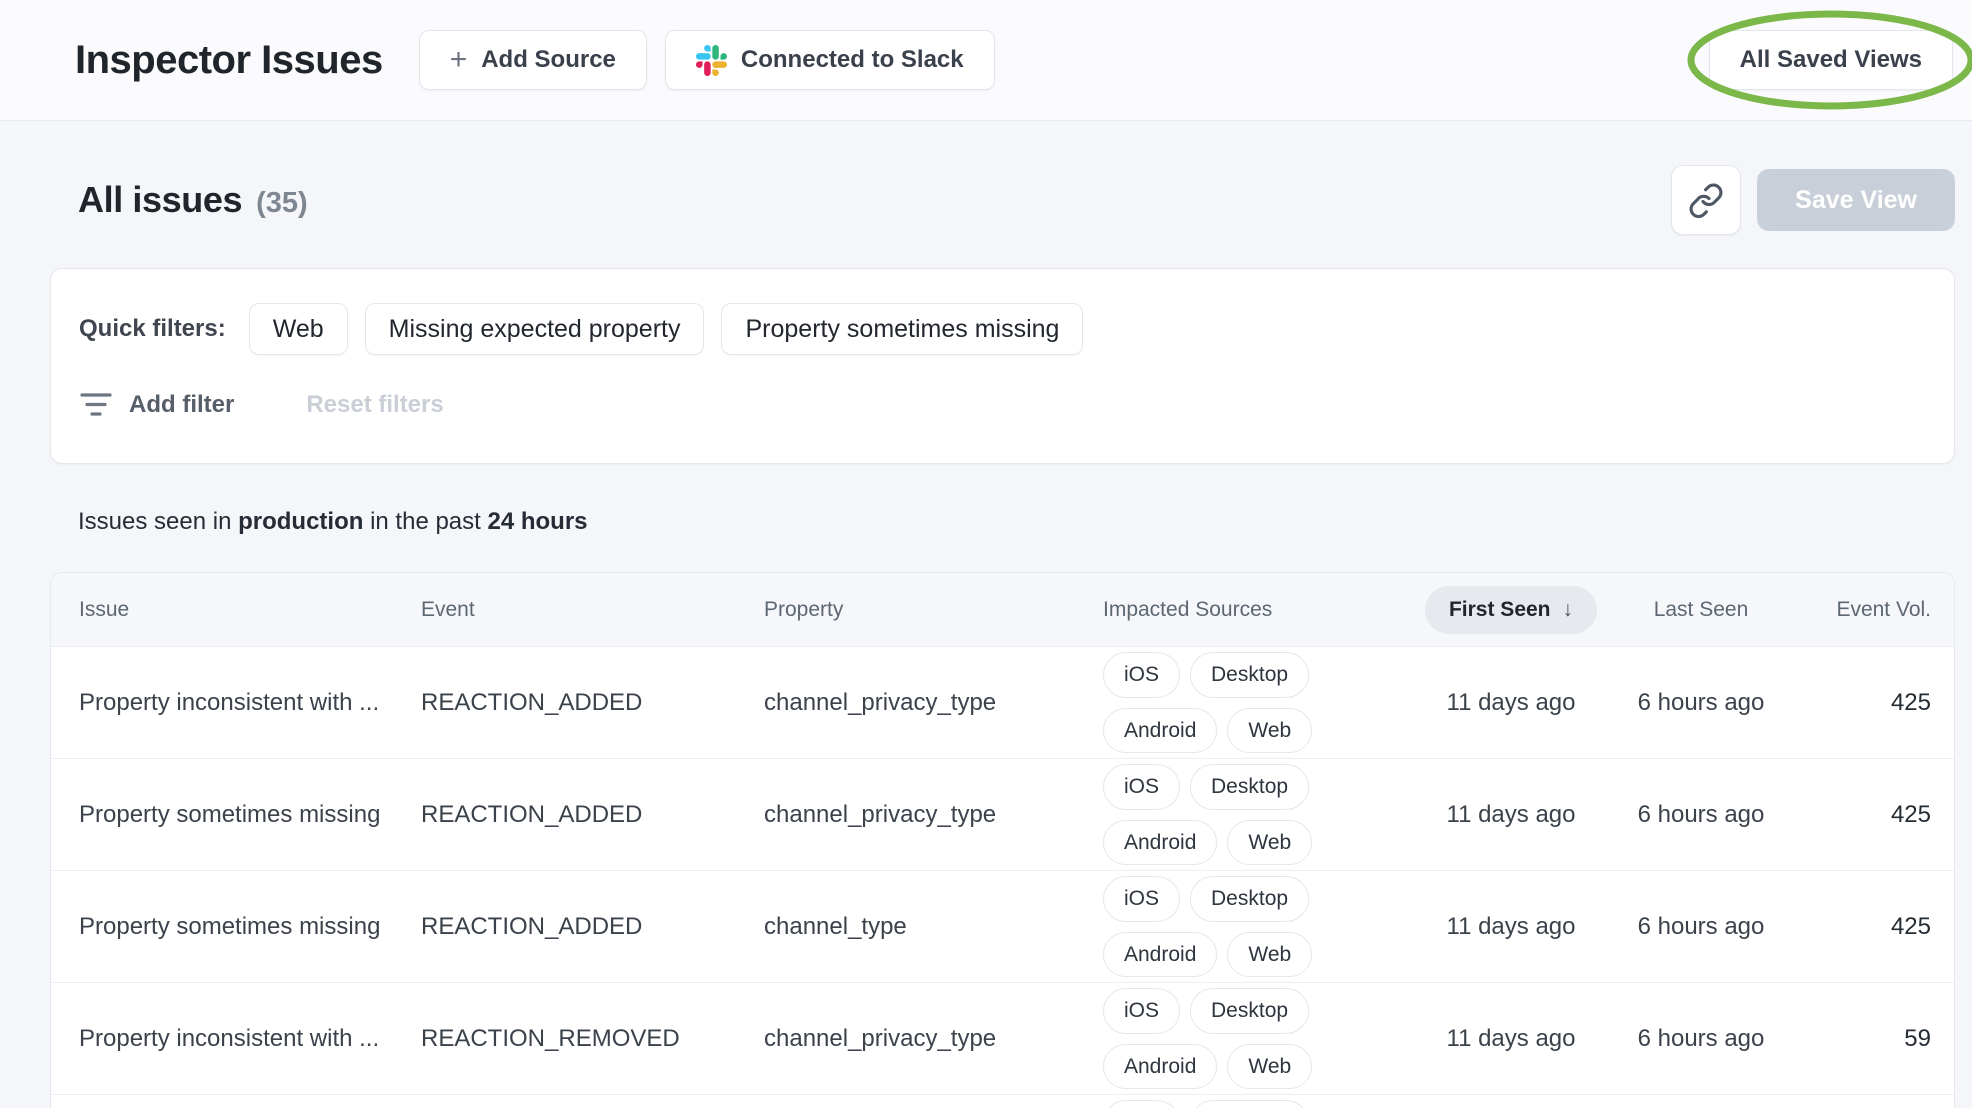  I want to click on plus-icon: +, so click(458, 59).